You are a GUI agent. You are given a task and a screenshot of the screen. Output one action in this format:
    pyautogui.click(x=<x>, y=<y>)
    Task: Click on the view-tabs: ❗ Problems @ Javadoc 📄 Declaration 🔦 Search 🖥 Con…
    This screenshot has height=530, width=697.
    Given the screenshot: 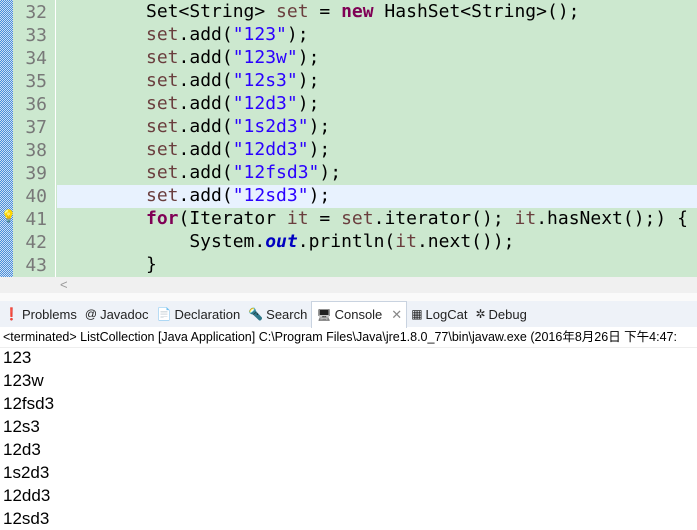 What is the action you would take?
    pyautogui.click(x=348, y=314)
    